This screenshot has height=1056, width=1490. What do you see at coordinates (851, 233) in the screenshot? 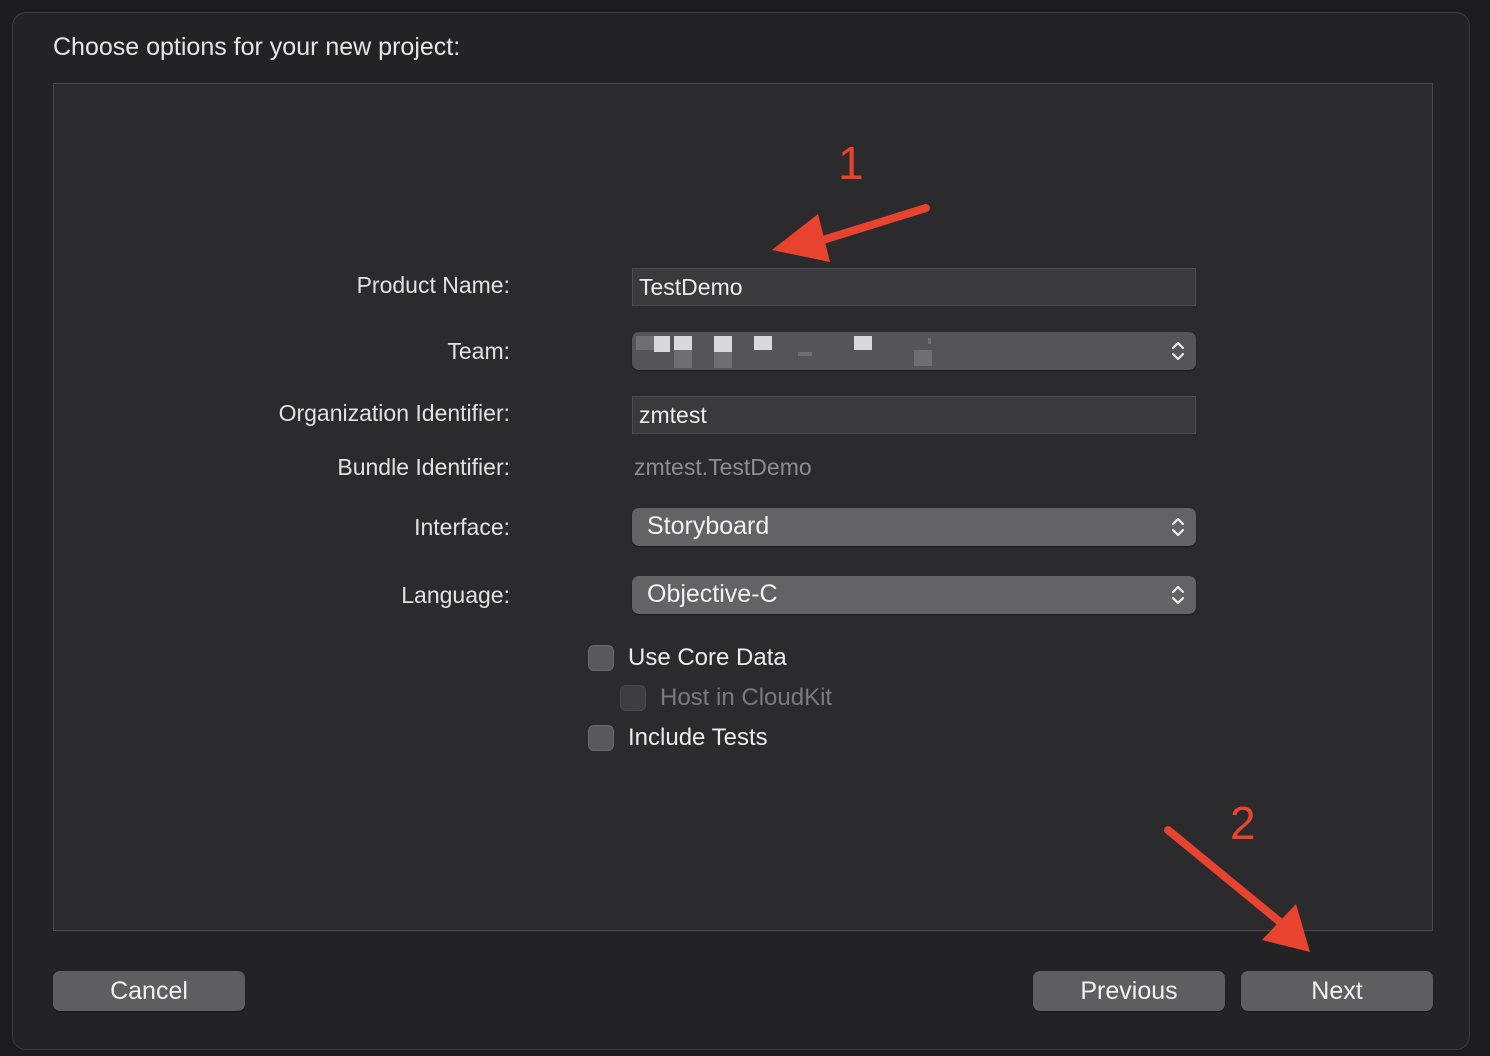
I see `annotation-arrow-1-icon` at bounding box center [851, 233].